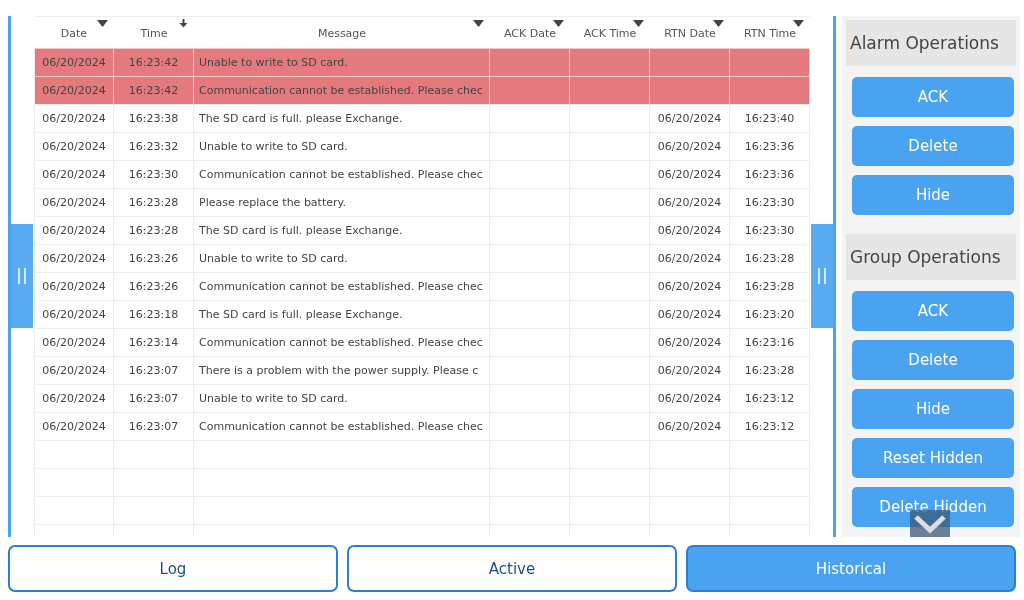  What do you see at coordinates (422, 202) in the screenshot?
I see `alarm-row: 06/20/2024 16:23:28 Please replace the battery. 06/20/2024 16:23:30` at bounding box center [422, 202].